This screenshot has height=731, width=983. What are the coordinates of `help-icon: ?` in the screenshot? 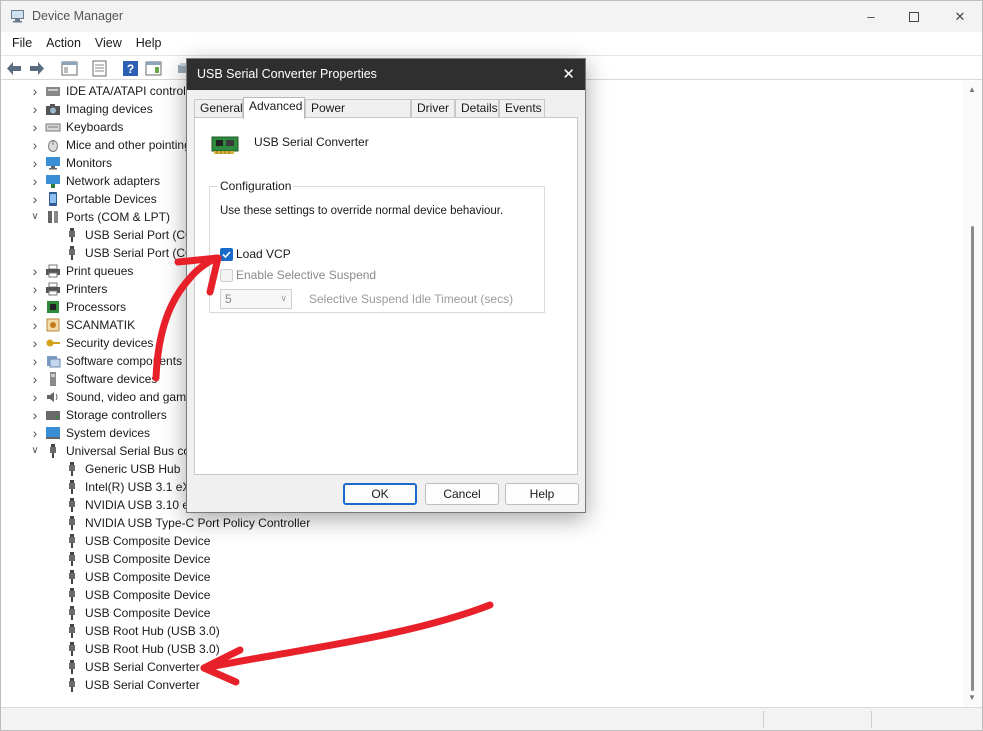 It's located at (130, 68).